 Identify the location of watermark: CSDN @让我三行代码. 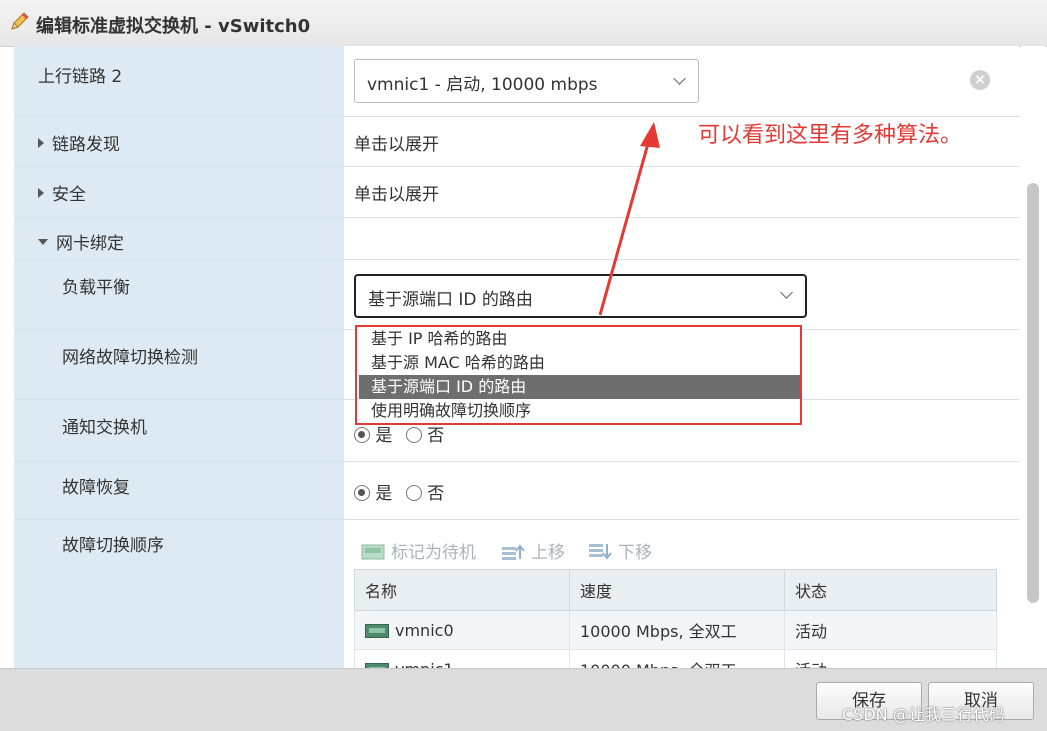
(923, 714).